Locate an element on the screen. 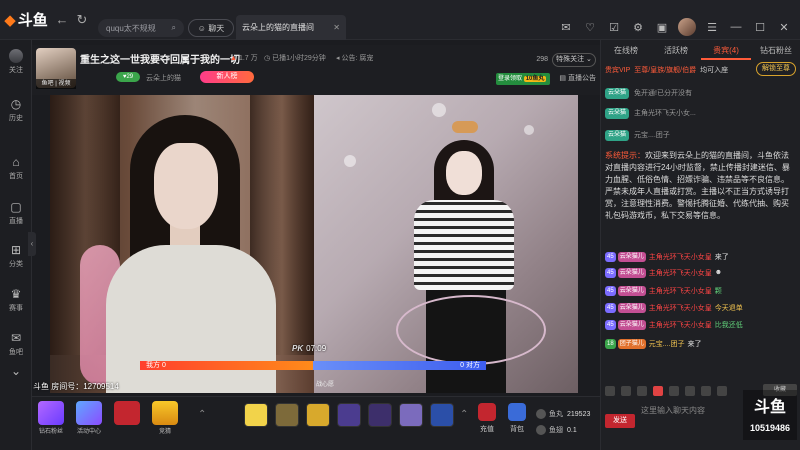 The image size is (800, 450). tab-active-rank: 活跃榜 is located at coordinates (676, 51).